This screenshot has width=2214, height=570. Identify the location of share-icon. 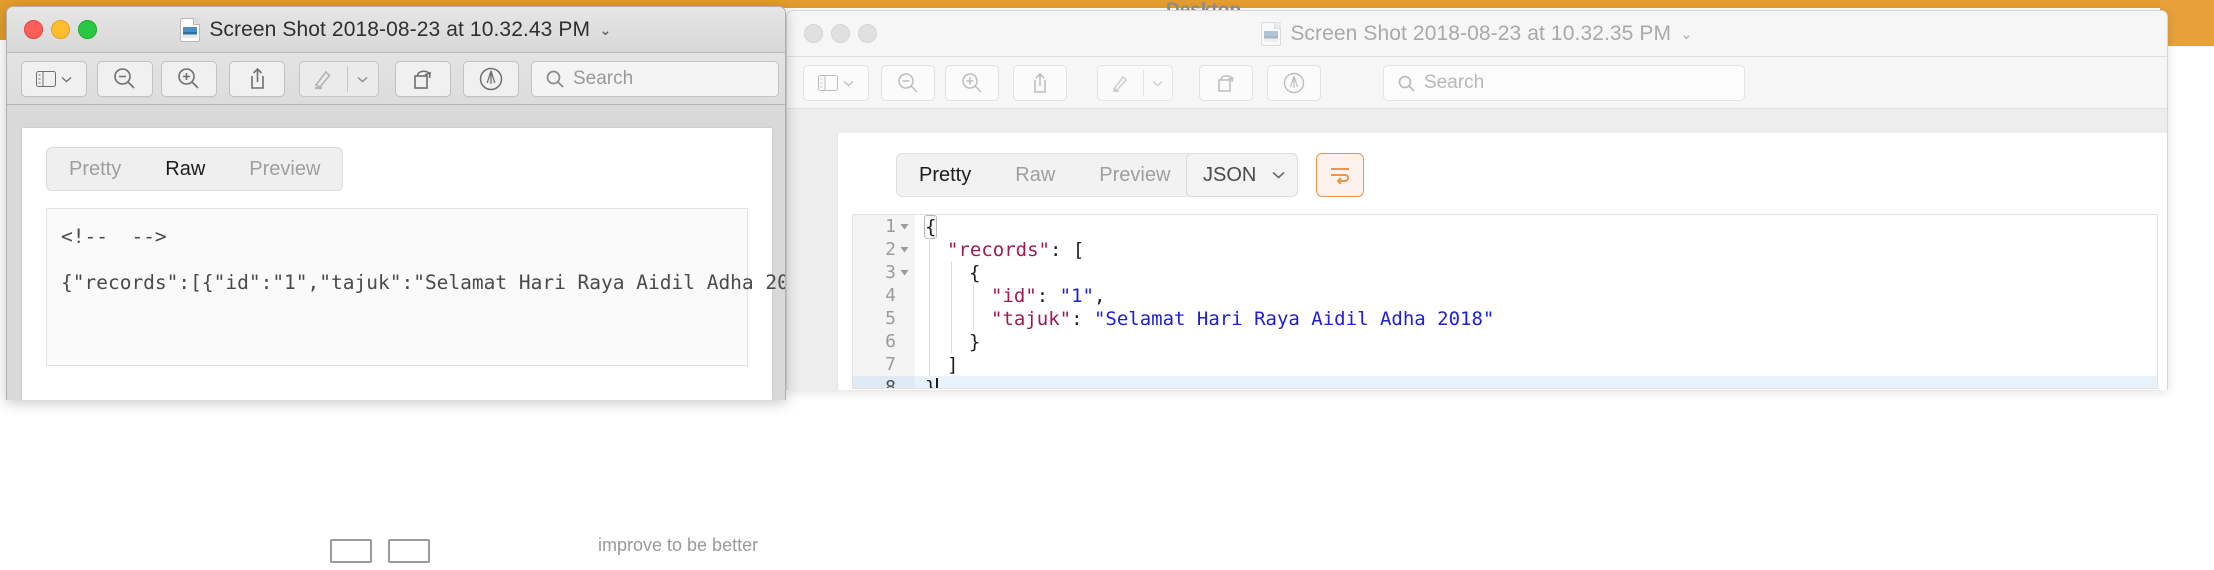
(257, 78).